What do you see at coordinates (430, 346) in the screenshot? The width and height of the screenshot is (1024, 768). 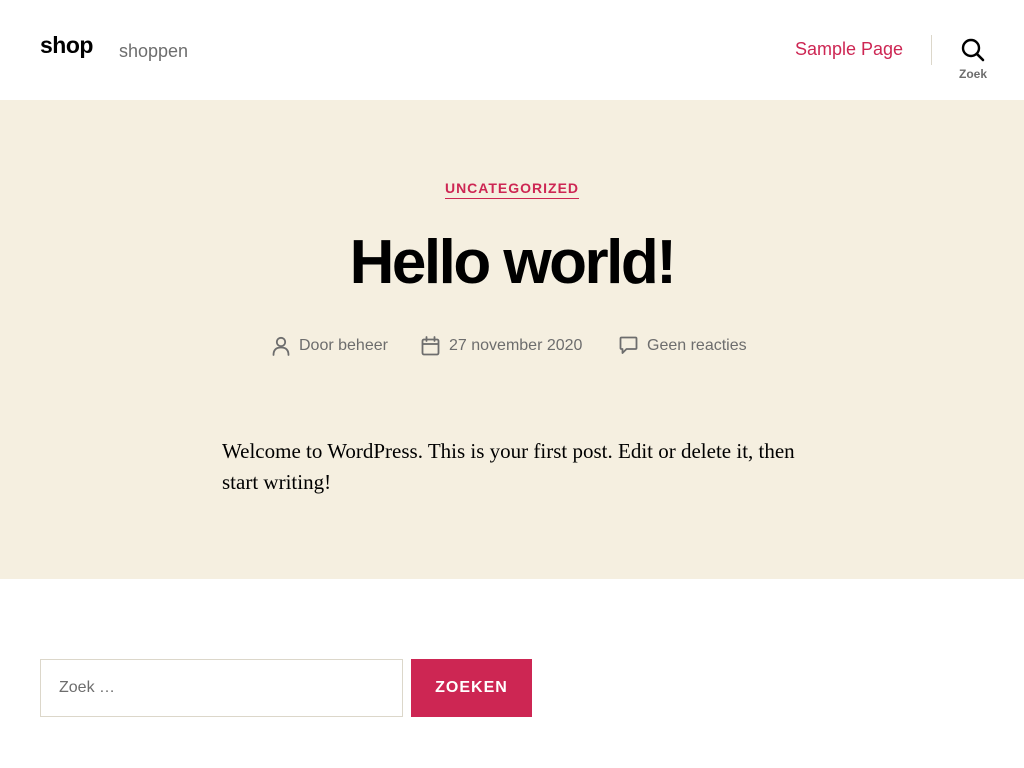 I see `calendar-icon` at bounding box center [430, 346].